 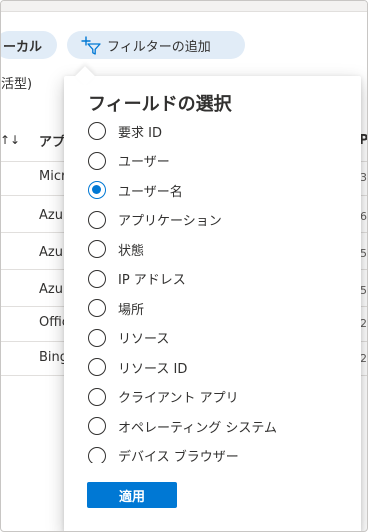 I want to click on option-label: 要求 ID, so click(x=140, y=133).